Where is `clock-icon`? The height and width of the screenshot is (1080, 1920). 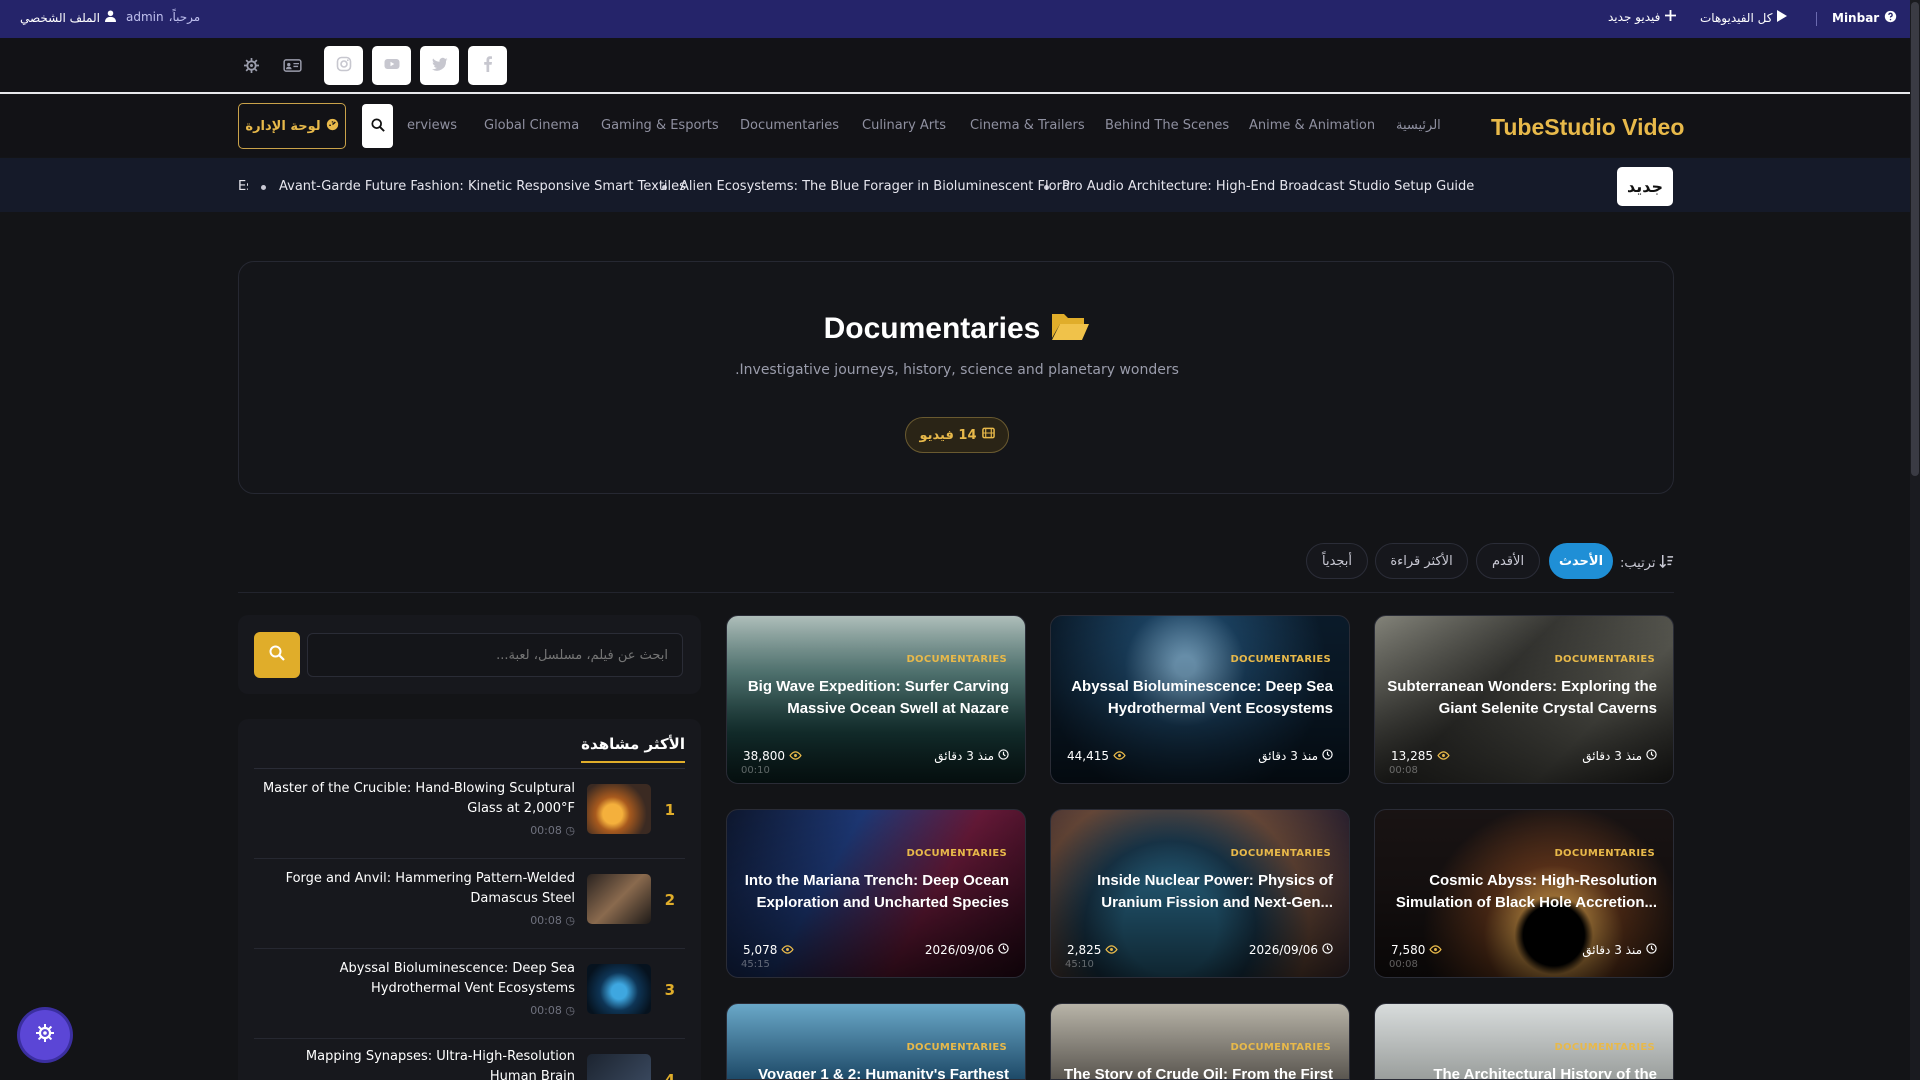
clock-icon is located at coordinates (1327, 756).